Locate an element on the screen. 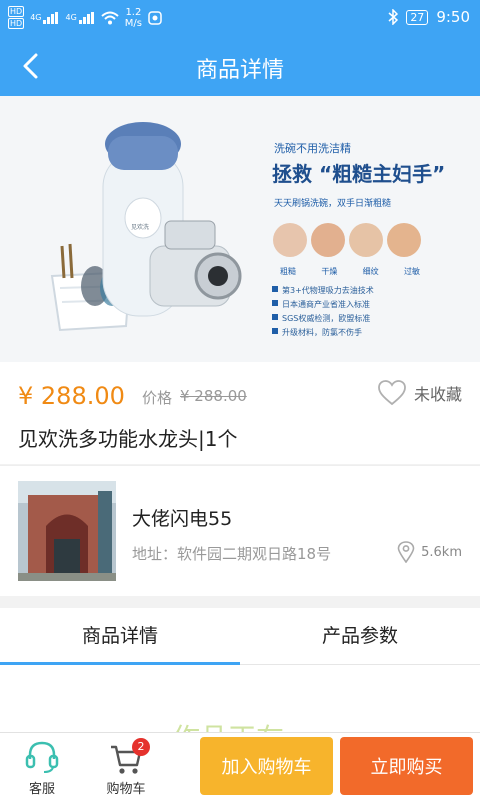  shop-address: 地址：软件园二期观日路18号 is located at coordinates (232, 554).